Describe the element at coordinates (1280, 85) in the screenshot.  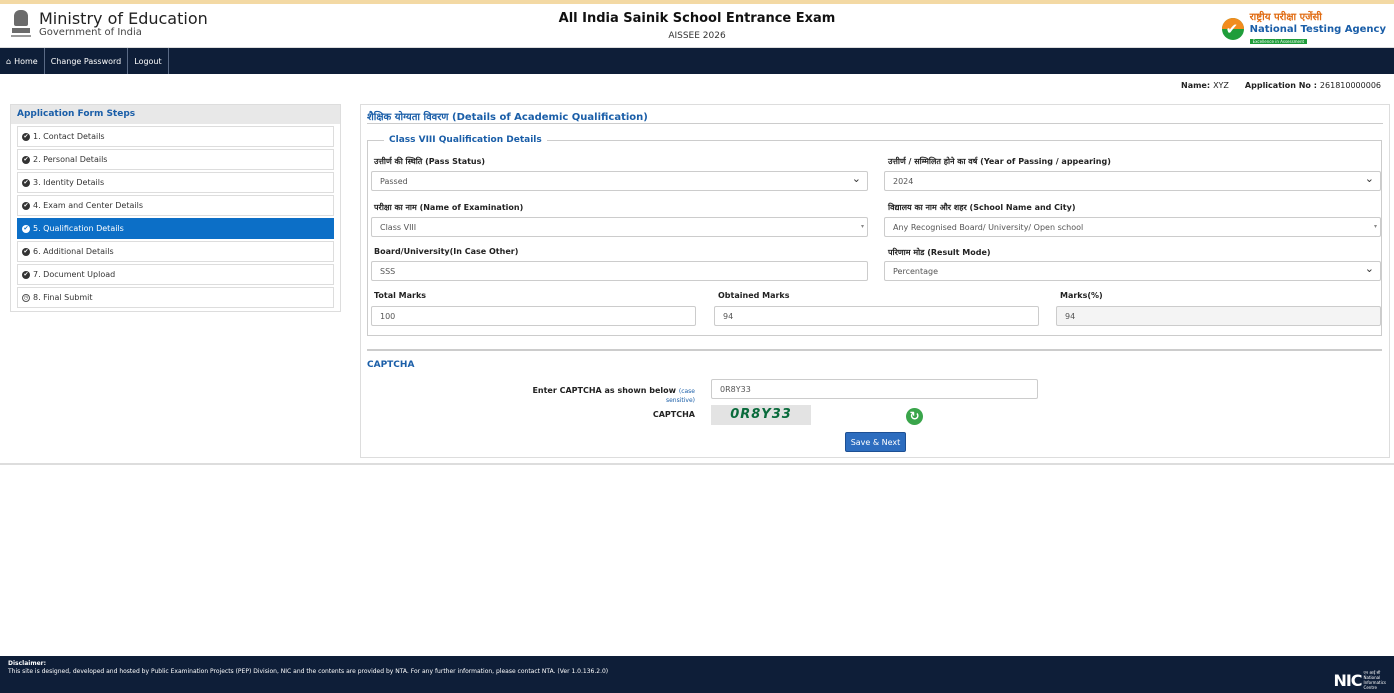
I see `application-no-label: Application No :` at that location.